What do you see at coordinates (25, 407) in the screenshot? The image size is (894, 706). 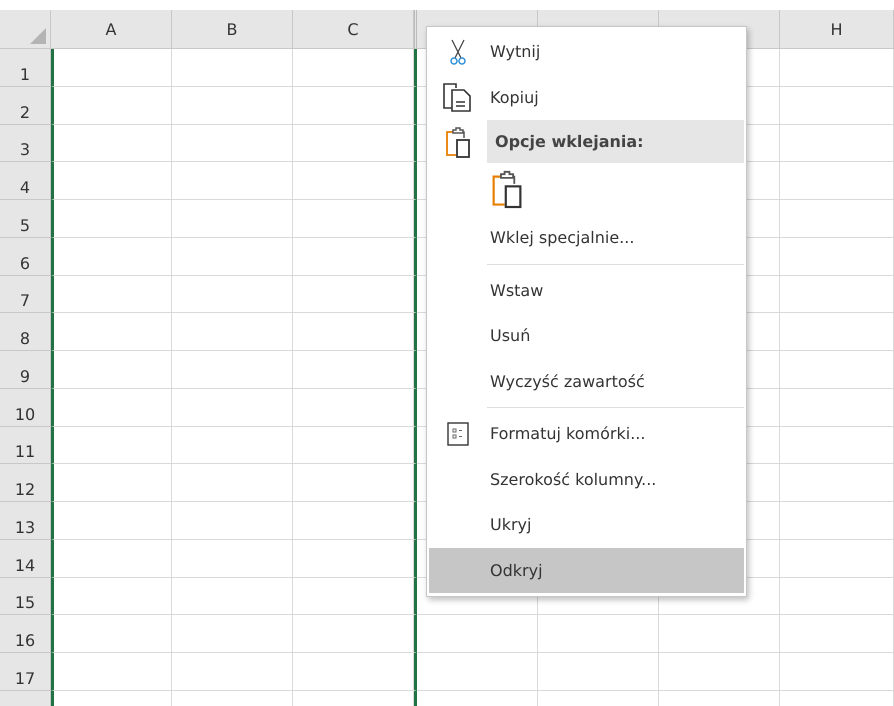 I see `row-header: 10` at bounding box center [25, 407].